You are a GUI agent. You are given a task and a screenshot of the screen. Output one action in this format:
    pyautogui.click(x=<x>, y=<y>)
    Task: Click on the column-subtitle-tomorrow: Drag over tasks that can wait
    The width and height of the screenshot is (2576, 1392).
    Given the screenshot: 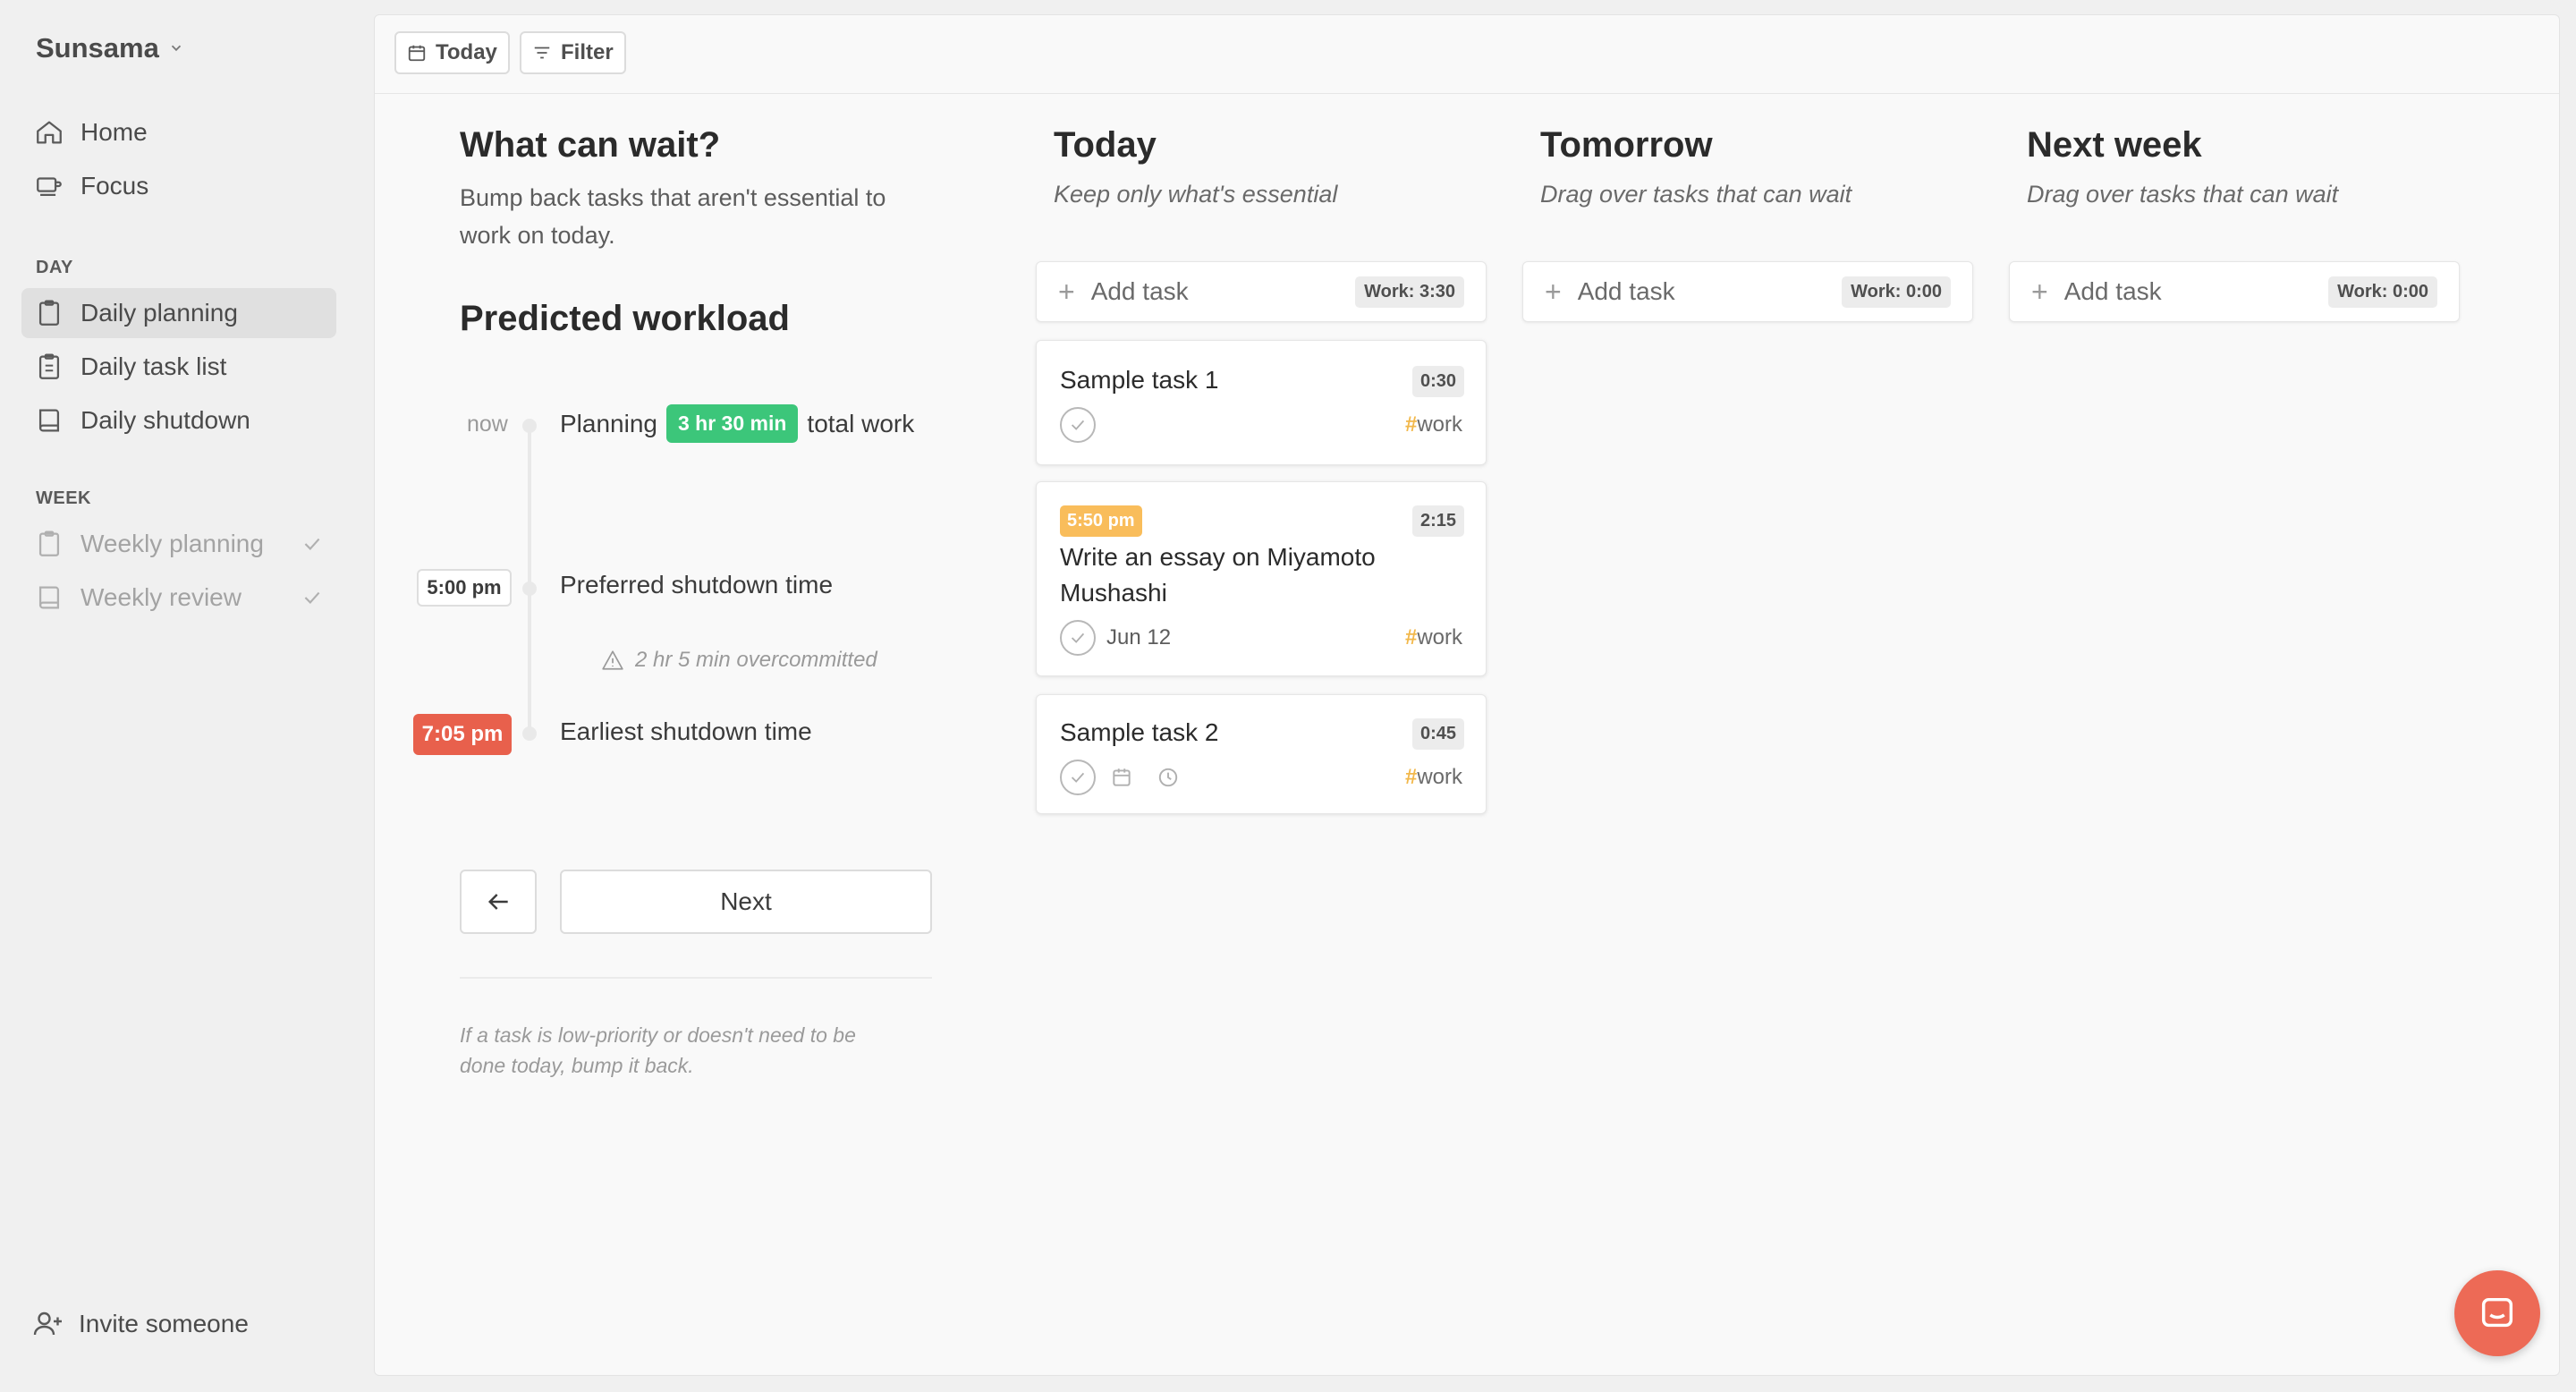 What is the action you would take?
    pyautogui.click(x=1696, y=194)
    